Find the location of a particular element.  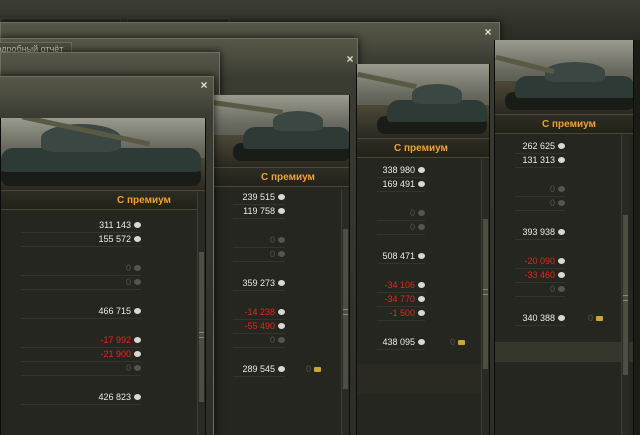

credit-value: -34 770 is located at coordinates (399, 299).